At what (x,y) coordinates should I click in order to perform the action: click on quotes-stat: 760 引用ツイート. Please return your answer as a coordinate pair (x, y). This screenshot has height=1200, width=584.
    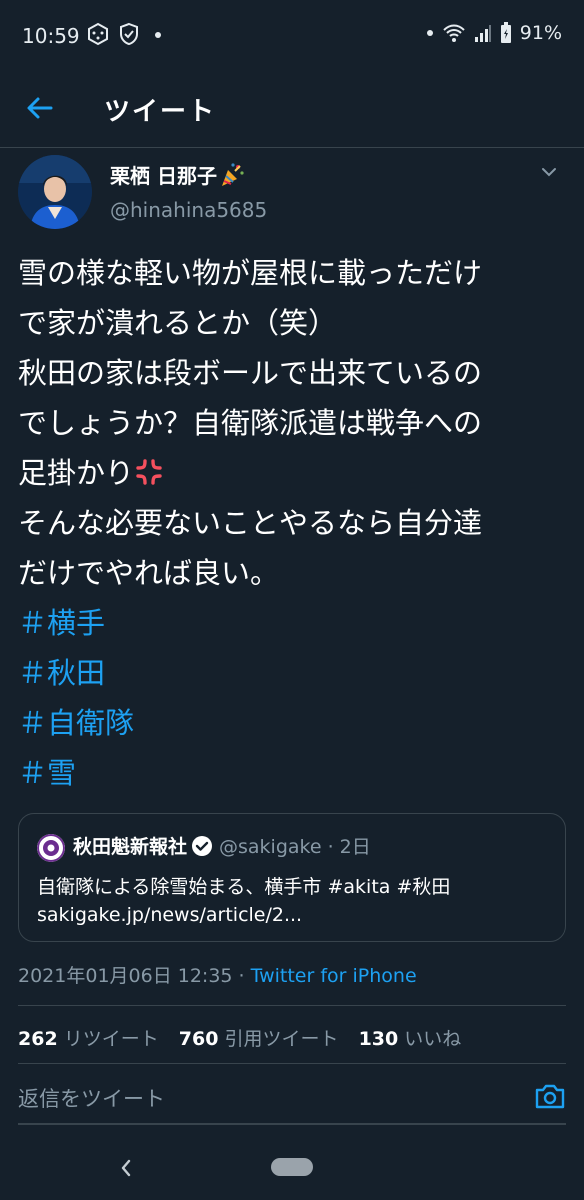
    Looking at the image, I should click on (259, 1039).